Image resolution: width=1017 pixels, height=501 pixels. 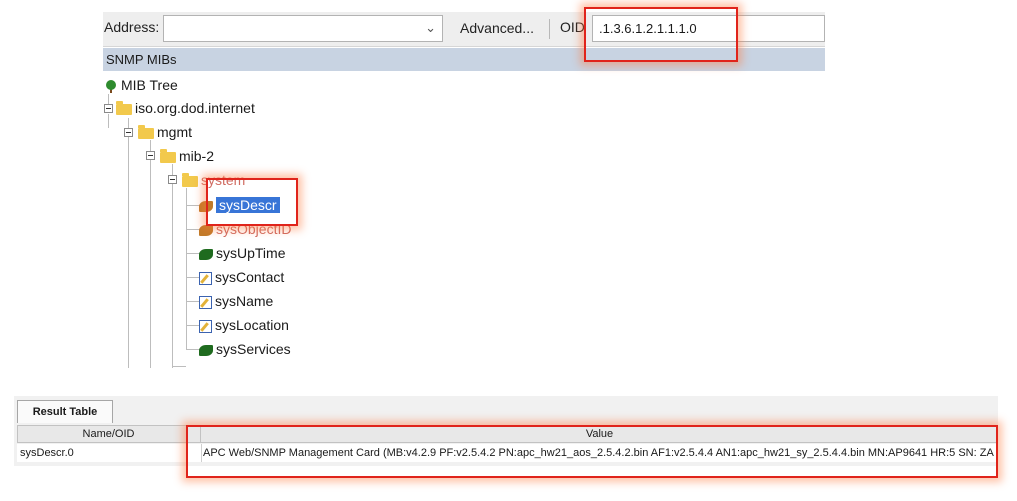 I want to click on address-label: Address:, so click(x=132, y=27).